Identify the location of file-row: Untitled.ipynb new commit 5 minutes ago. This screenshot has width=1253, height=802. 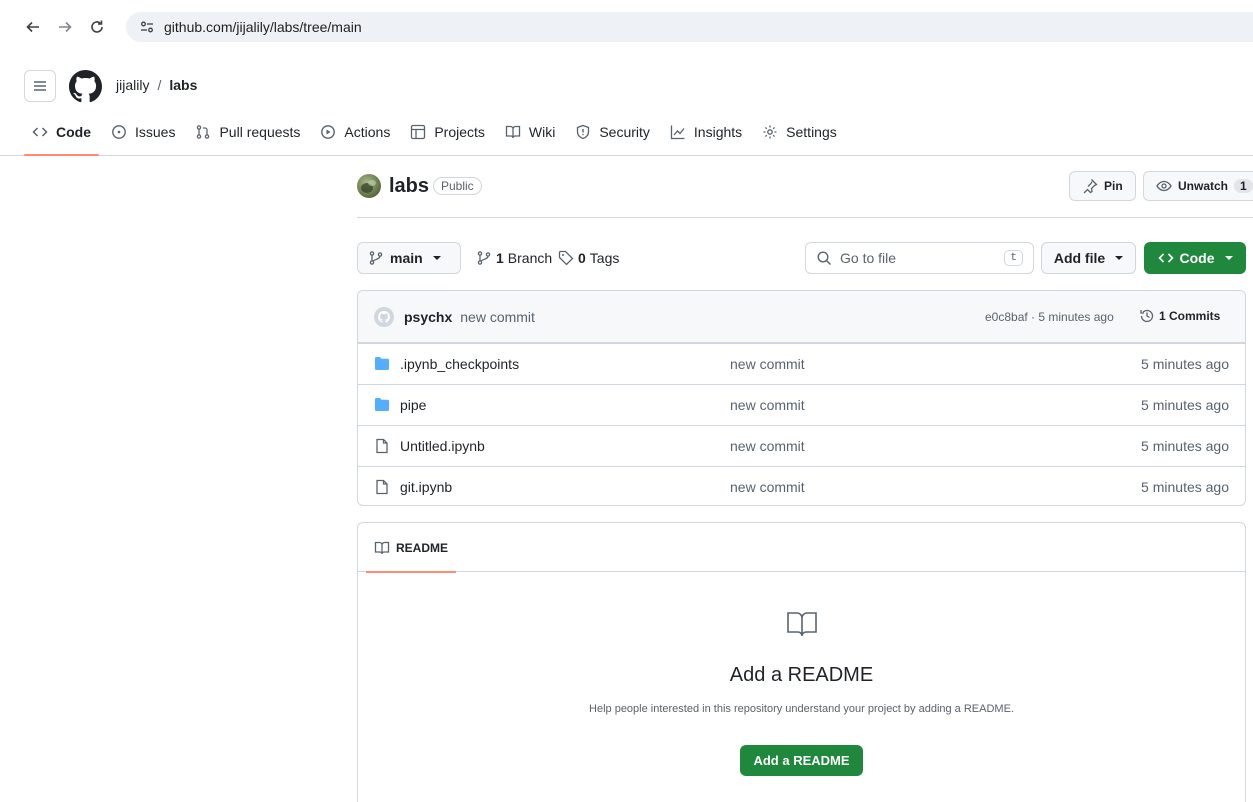
(801, 445).